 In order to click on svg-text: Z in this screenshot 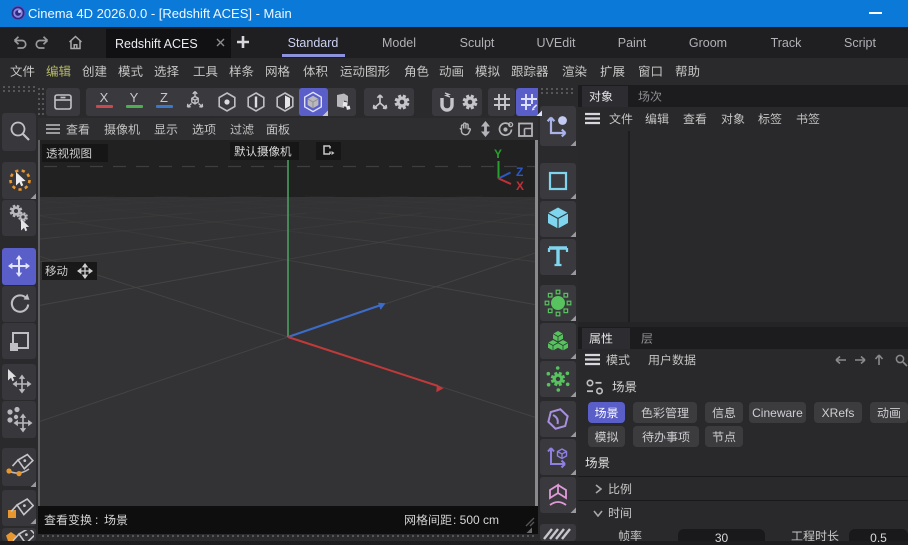, I will do `click(519, 172)`.